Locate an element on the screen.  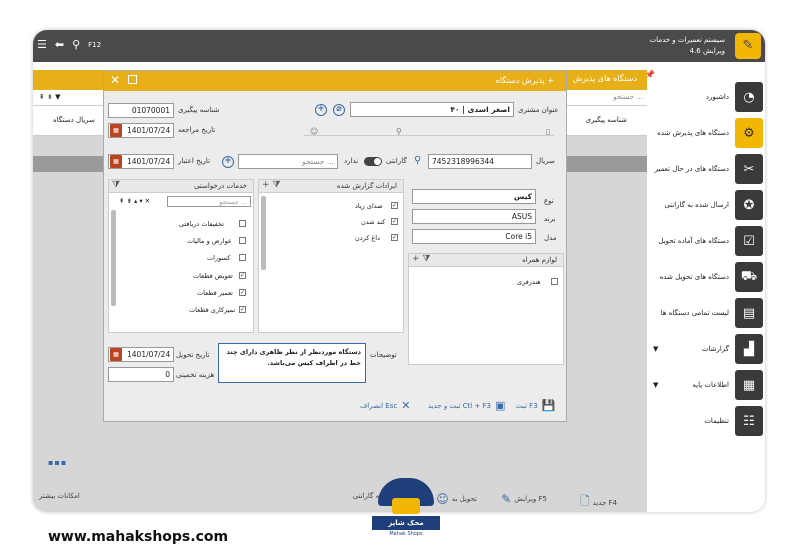
devices-icon: ⚙ is located at coordinates (749, 133).